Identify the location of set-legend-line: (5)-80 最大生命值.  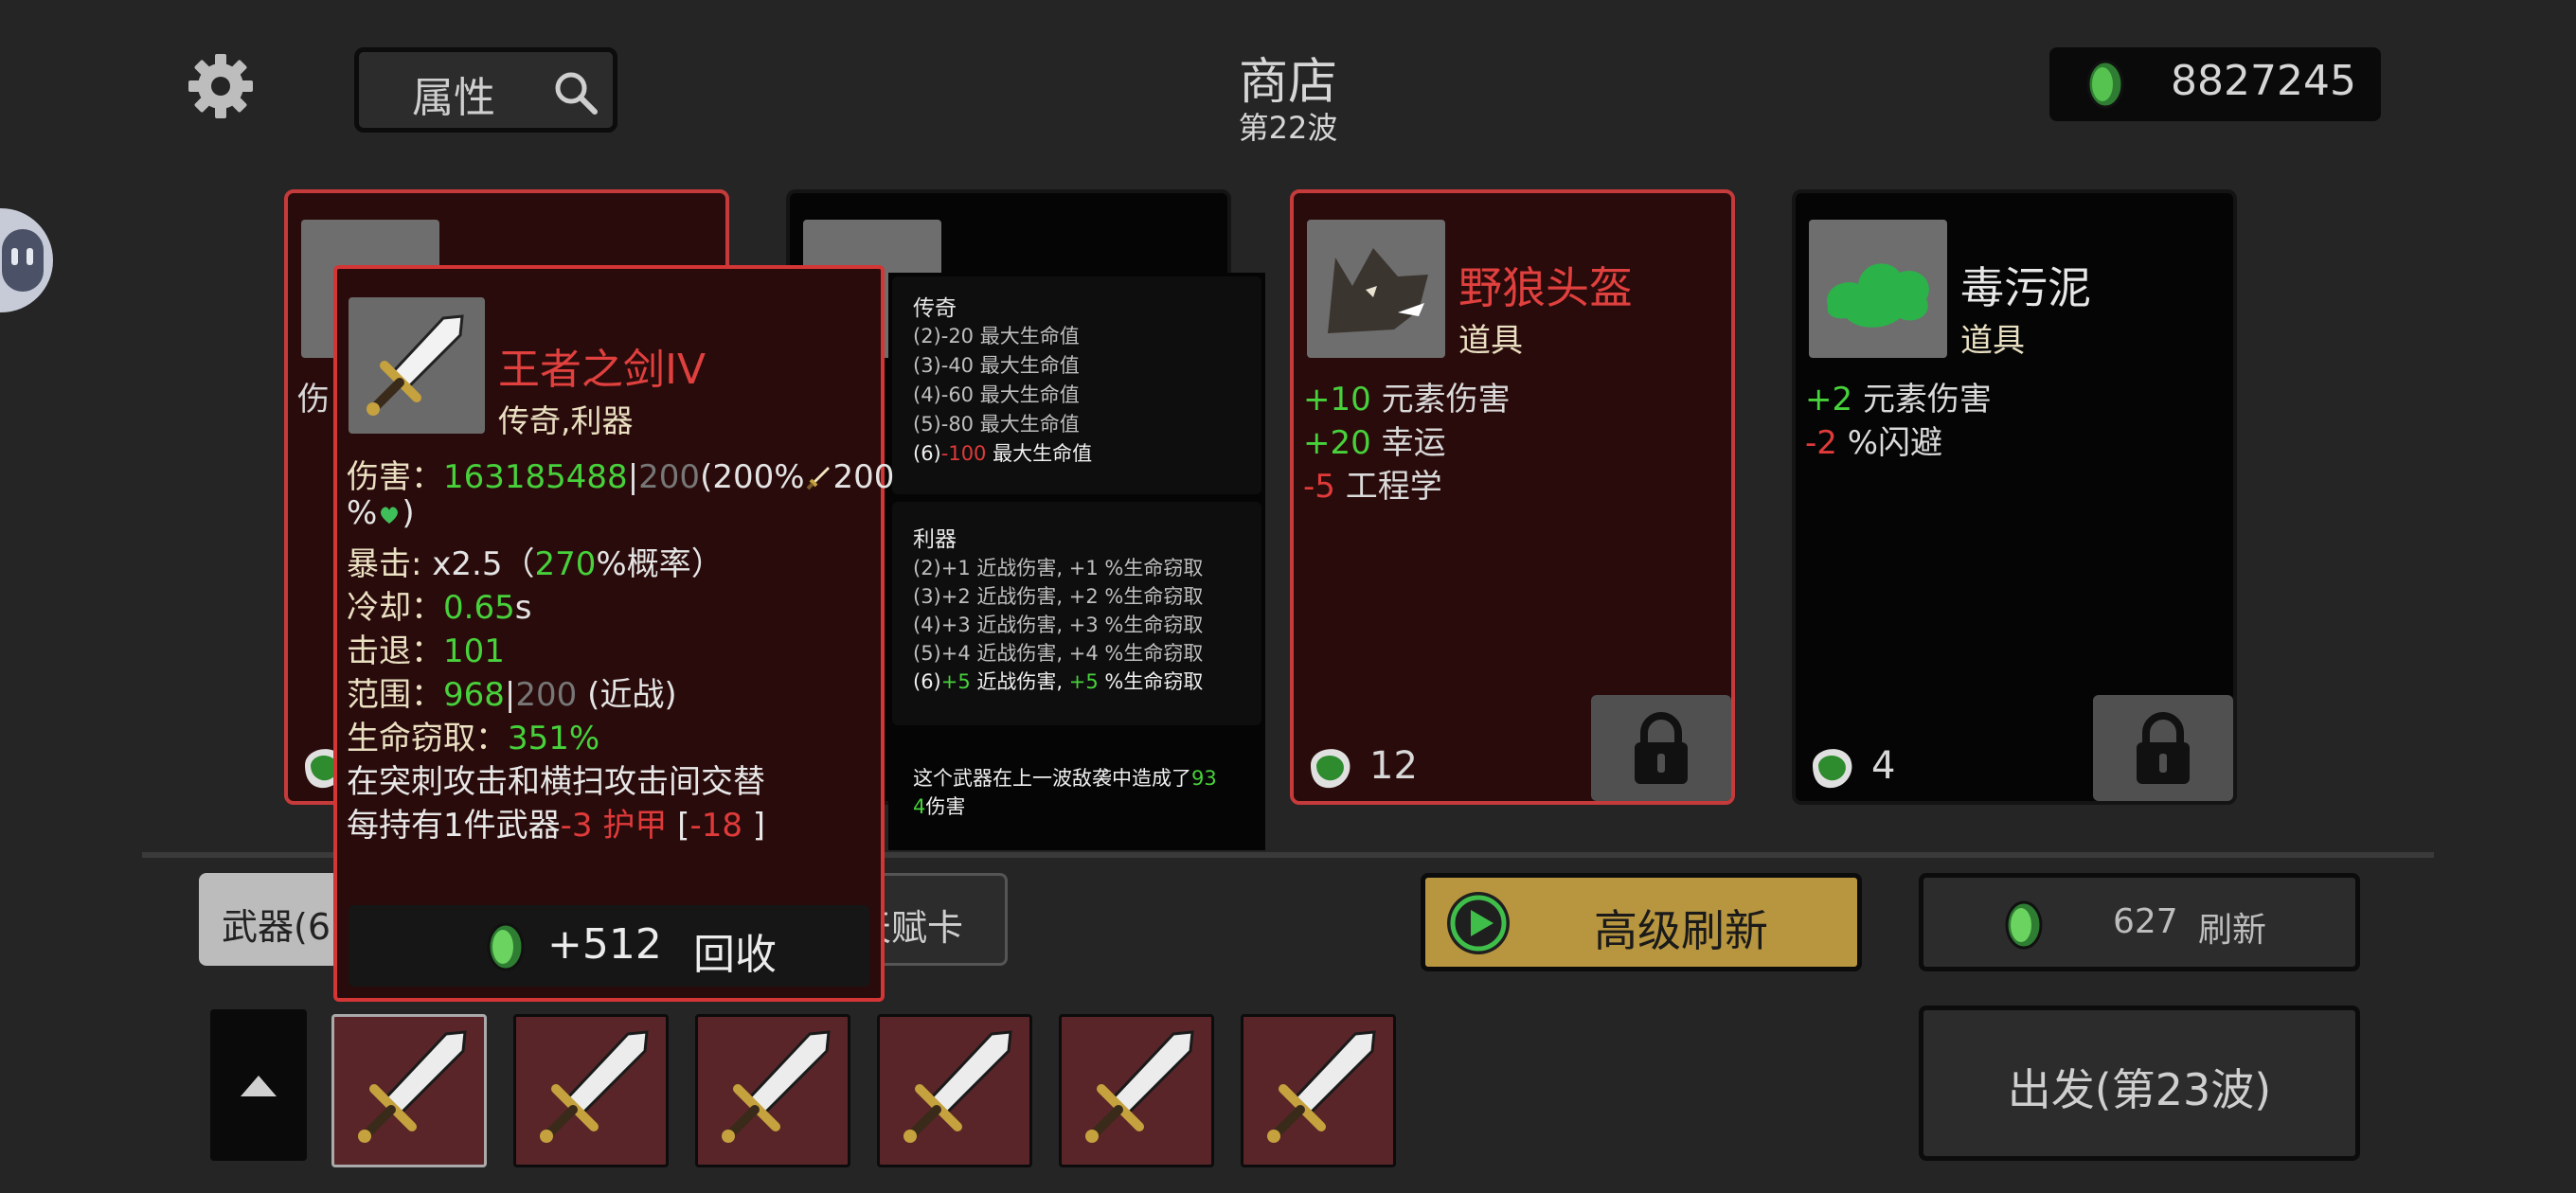
(996, 424).